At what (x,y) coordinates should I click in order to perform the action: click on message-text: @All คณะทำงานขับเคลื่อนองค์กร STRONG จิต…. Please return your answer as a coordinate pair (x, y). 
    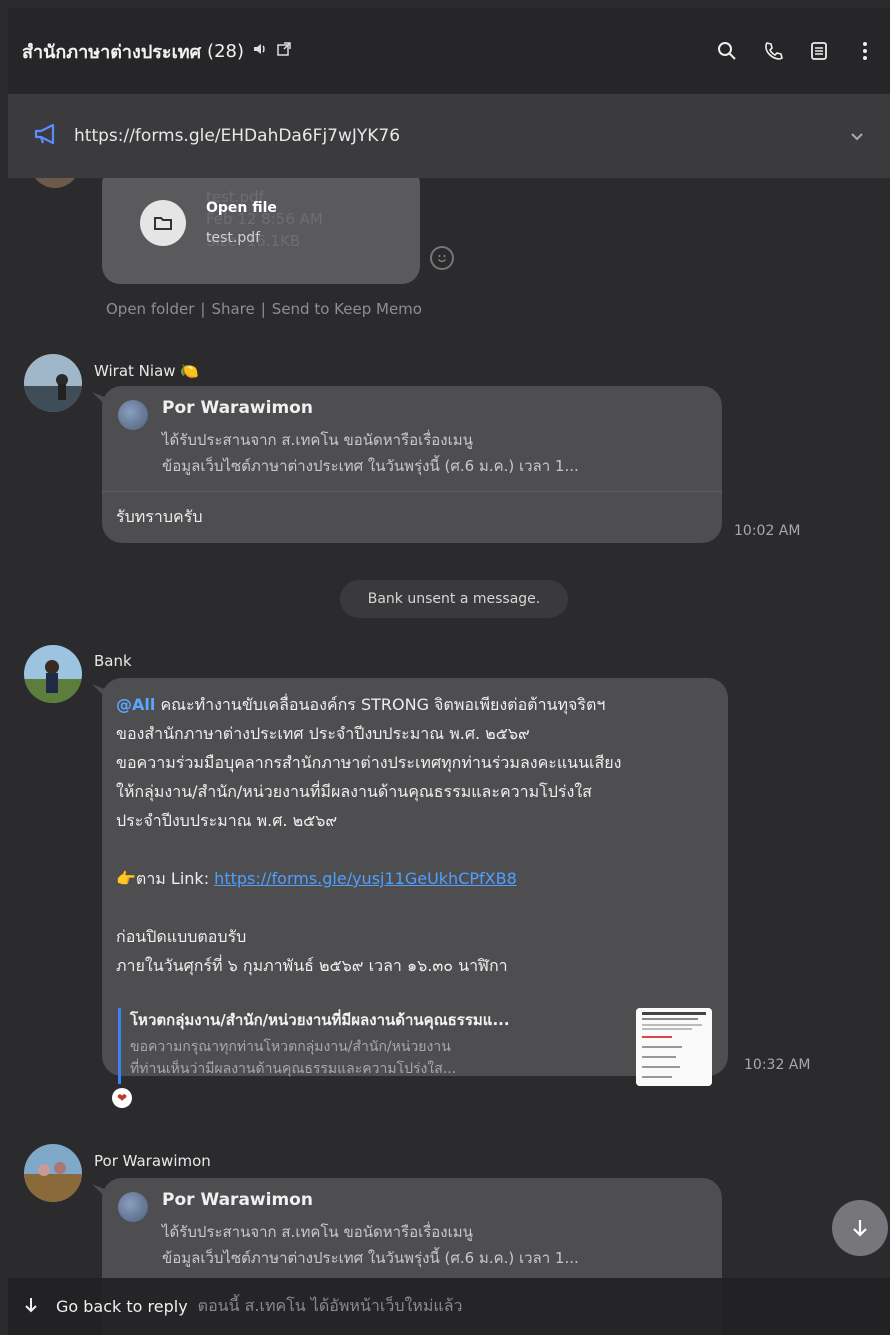
    Looking at the image, I should click on (369, 835).